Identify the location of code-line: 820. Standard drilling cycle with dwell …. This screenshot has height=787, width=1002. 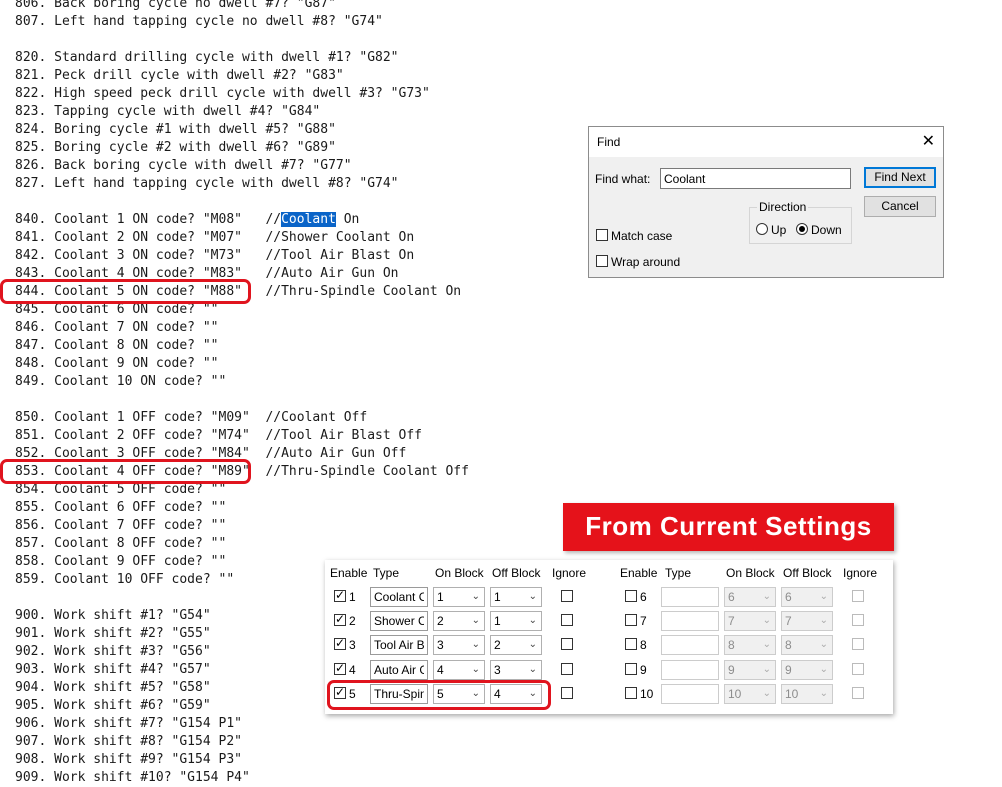
(207, 57).